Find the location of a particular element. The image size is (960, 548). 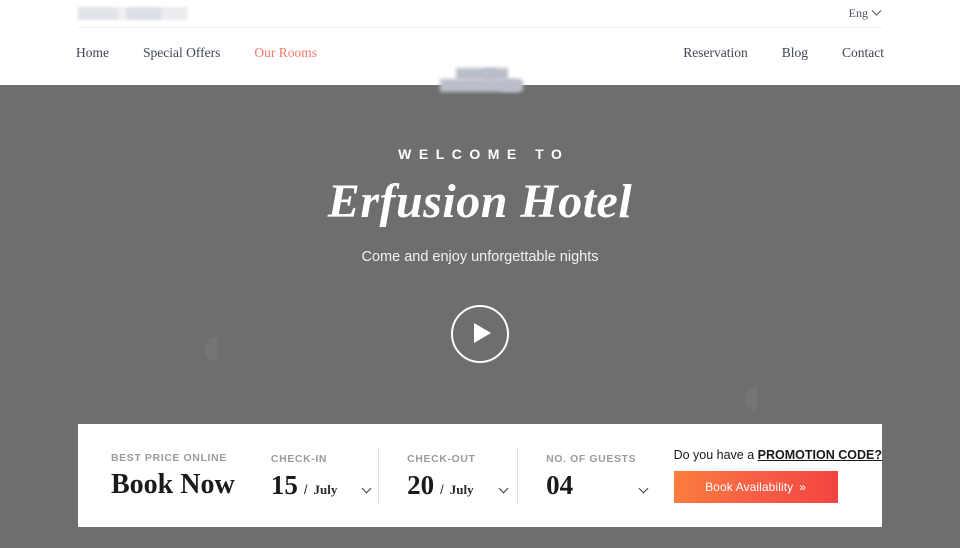

best-price-label: BEST PRICE ONLINE is located at coordinates (169, 458).